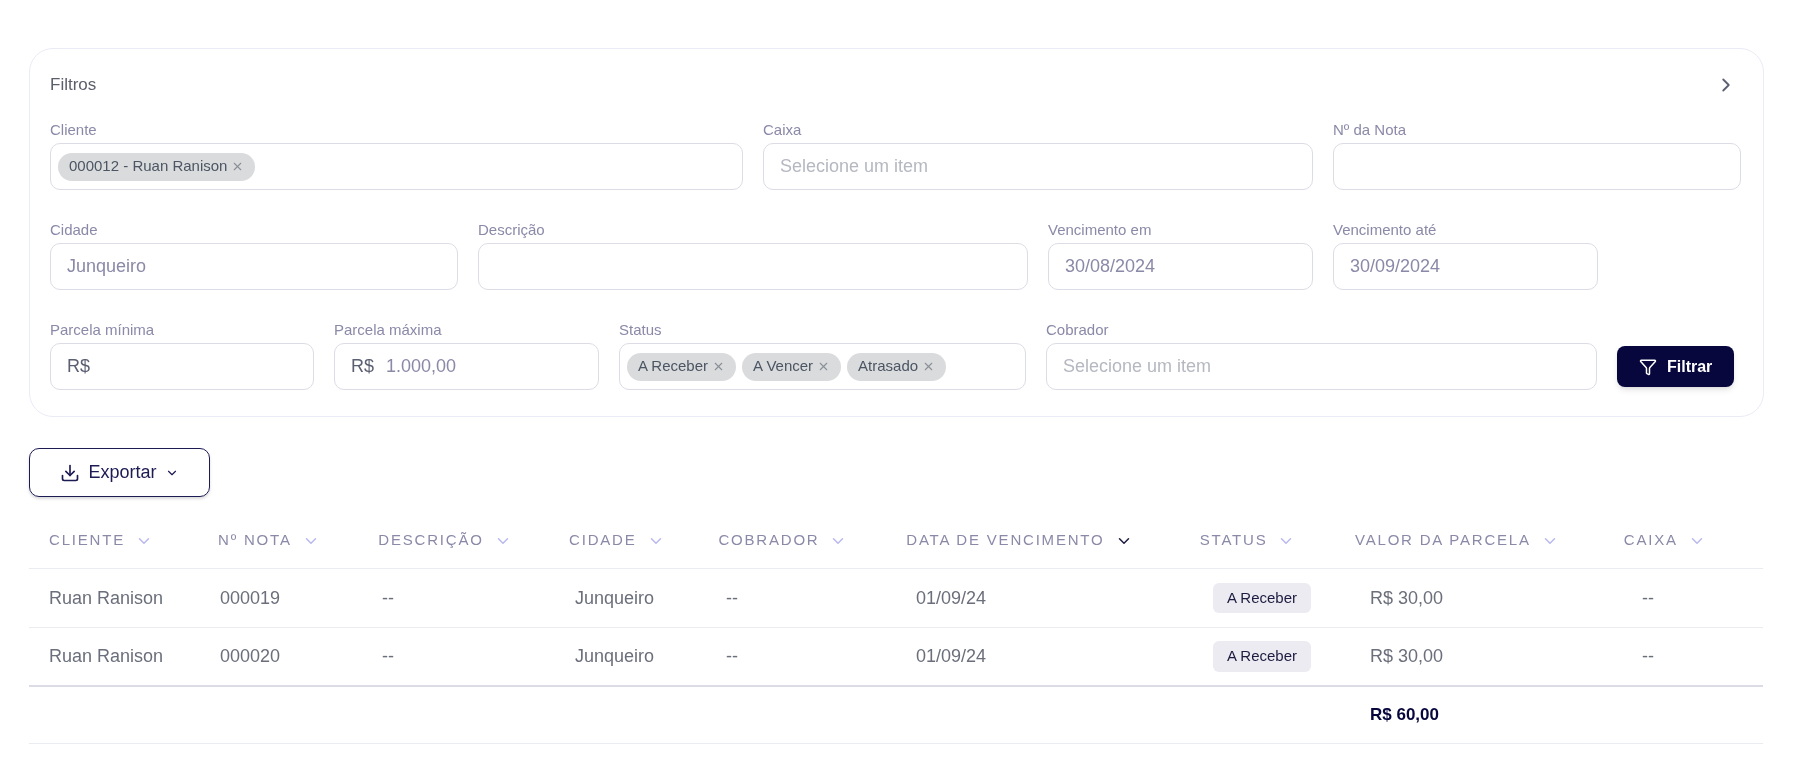 The width and height of the screenshot is (1793, 765). Describe the element at coordinates (74, 129) in the screenshot. I see `field-label: Cliente` at that location.